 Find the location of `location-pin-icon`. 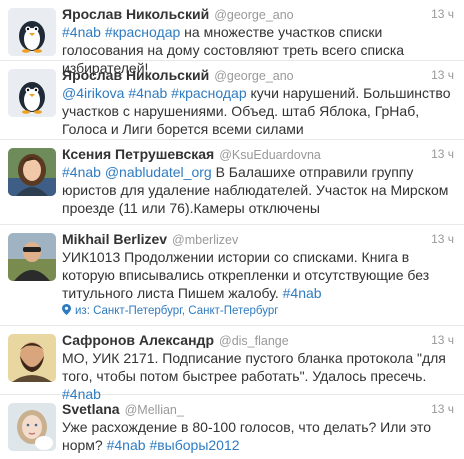

location-pin-icon is located at coordinates (66, 309).